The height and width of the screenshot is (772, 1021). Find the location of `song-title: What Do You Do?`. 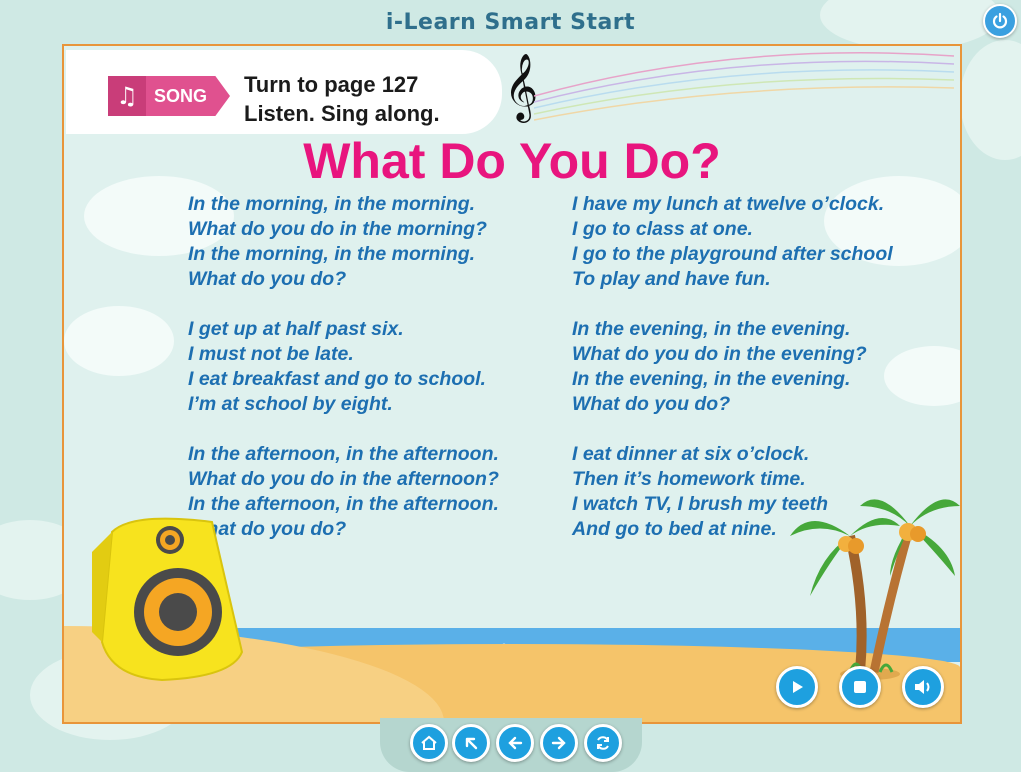

song-title: What Do You Do? is located at coordinates (512, 161).